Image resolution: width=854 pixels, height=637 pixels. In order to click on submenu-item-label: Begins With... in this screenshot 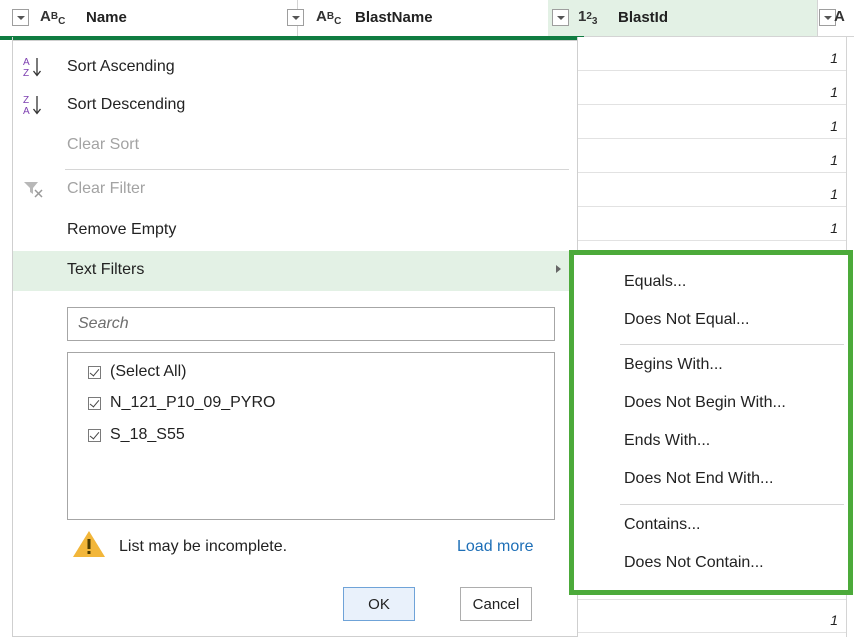, I will do `click(673, 364)`.